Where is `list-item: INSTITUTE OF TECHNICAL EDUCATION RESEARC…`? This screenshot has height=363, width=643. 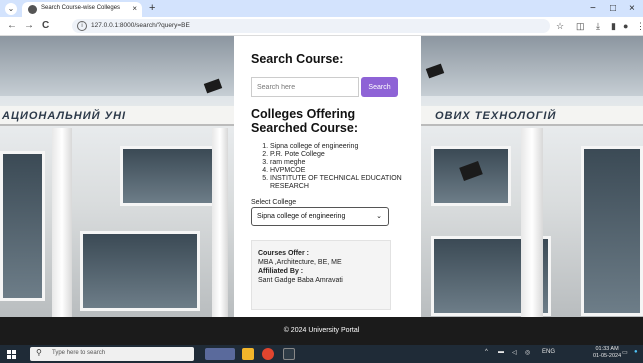
list-item: INSTITUTE OF TECHNICAL EDUCATION RESEARC… is located at coordinates (337, 183).